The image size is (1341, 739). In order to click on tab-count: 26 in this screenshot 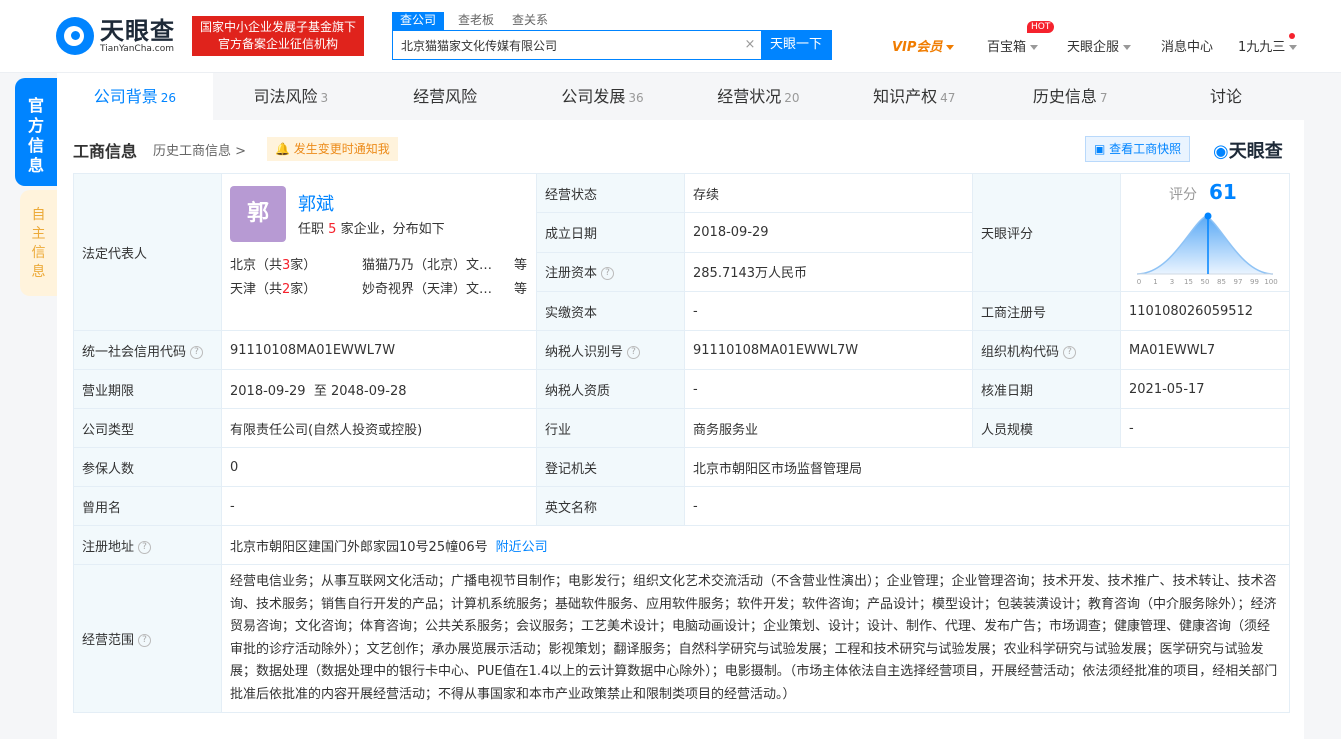, I will do `click(168, 98)`.